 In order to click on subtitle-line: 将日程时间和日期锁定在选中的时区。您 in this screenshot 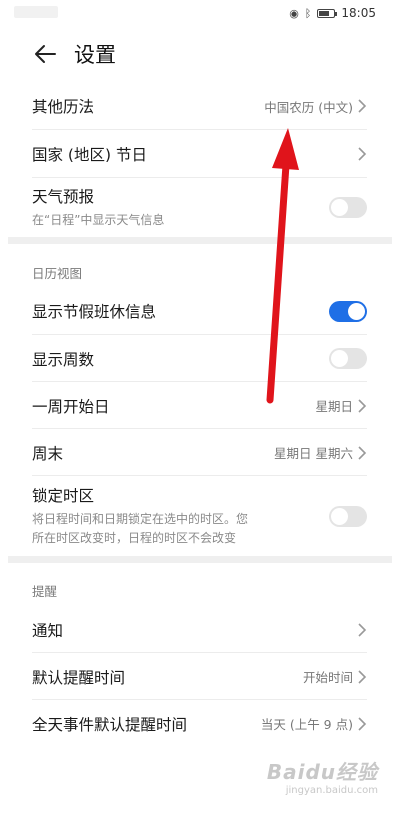, I will do `click(140, 519)`.